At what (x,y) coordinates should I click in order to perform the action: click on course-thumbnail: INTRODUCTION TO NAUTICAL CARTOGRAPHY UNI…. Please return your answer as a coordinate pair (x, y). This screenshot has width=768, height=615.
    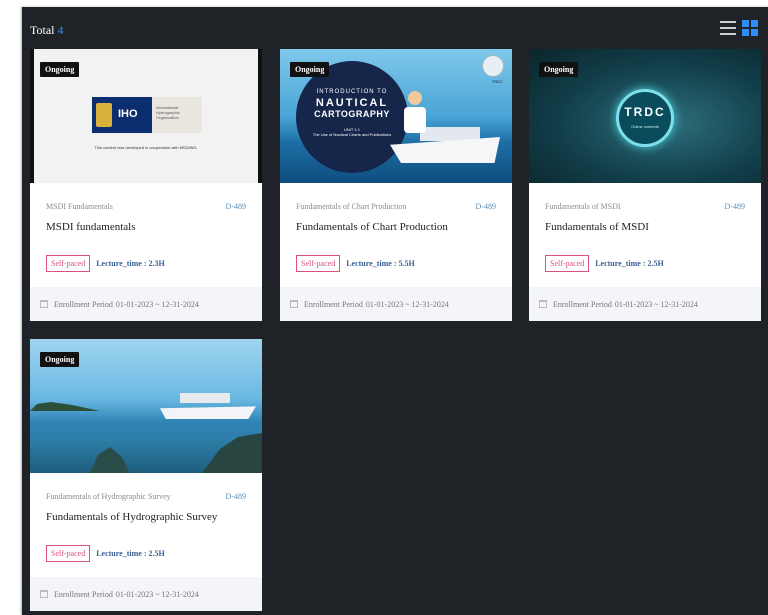
    Looking at the image, I should click on (396, 116).